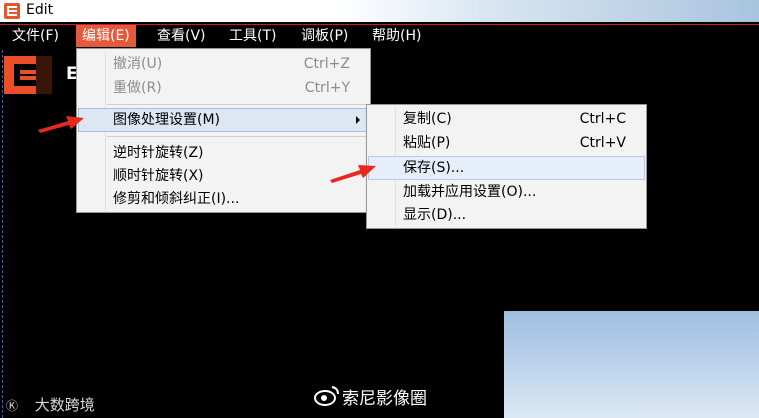  I want to click on menu-item-shortcut: Ctrl+C, so click(602, 119).